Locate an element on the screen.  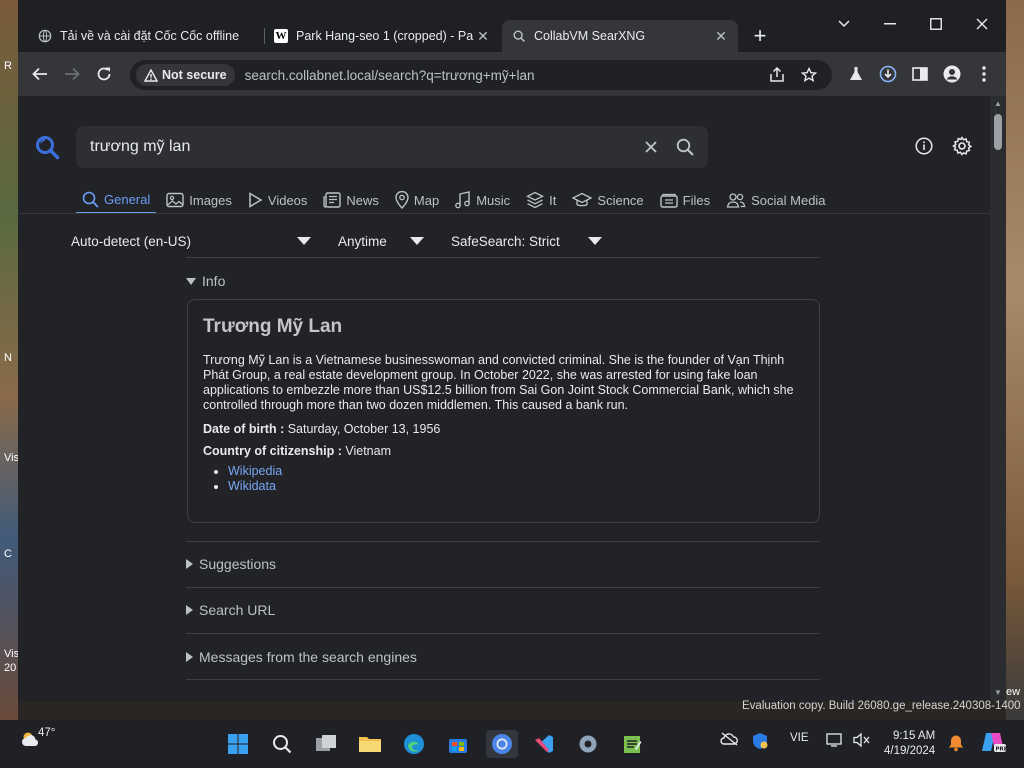
tab-coccoc: Tải về và cài đặt Cốc Cốc offline is located at coordinates (147, 36).